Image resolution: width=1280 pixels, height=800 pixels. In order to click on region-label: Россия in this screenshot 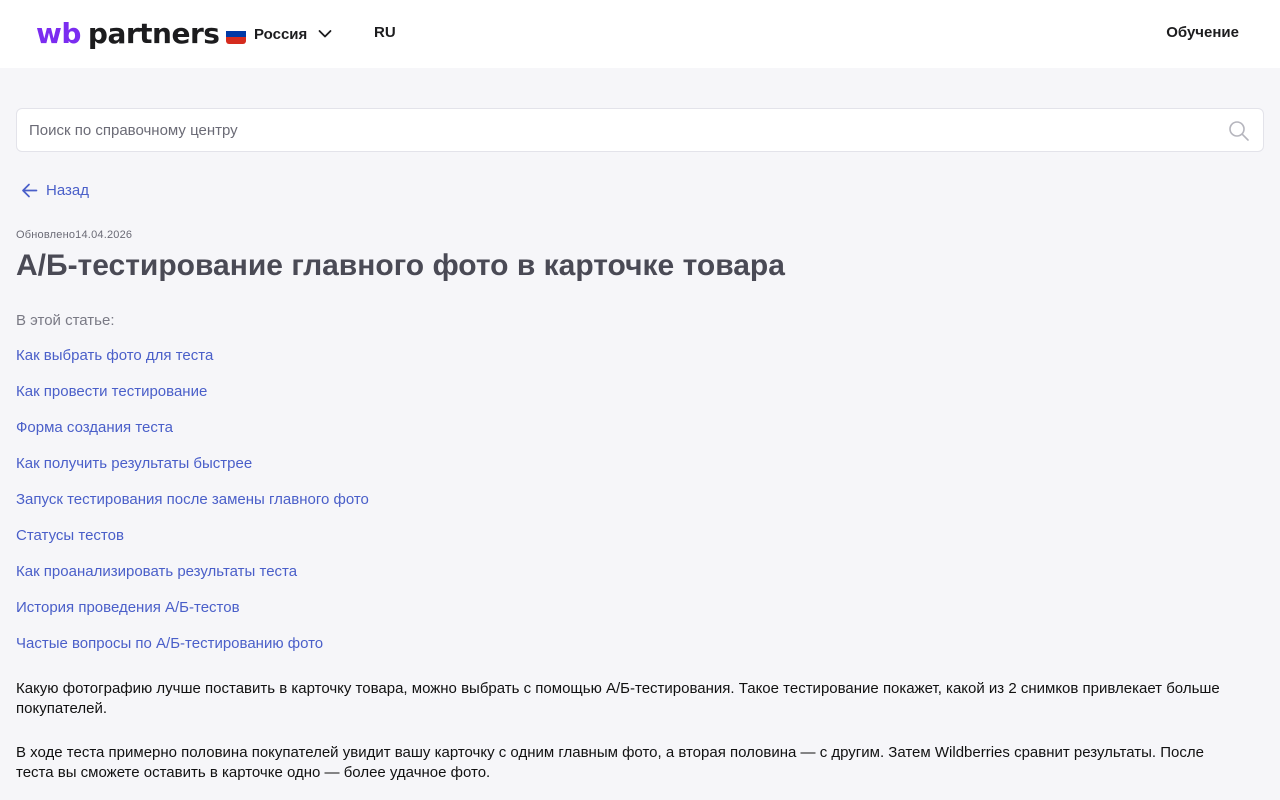, I will do `click(281, 34)`.